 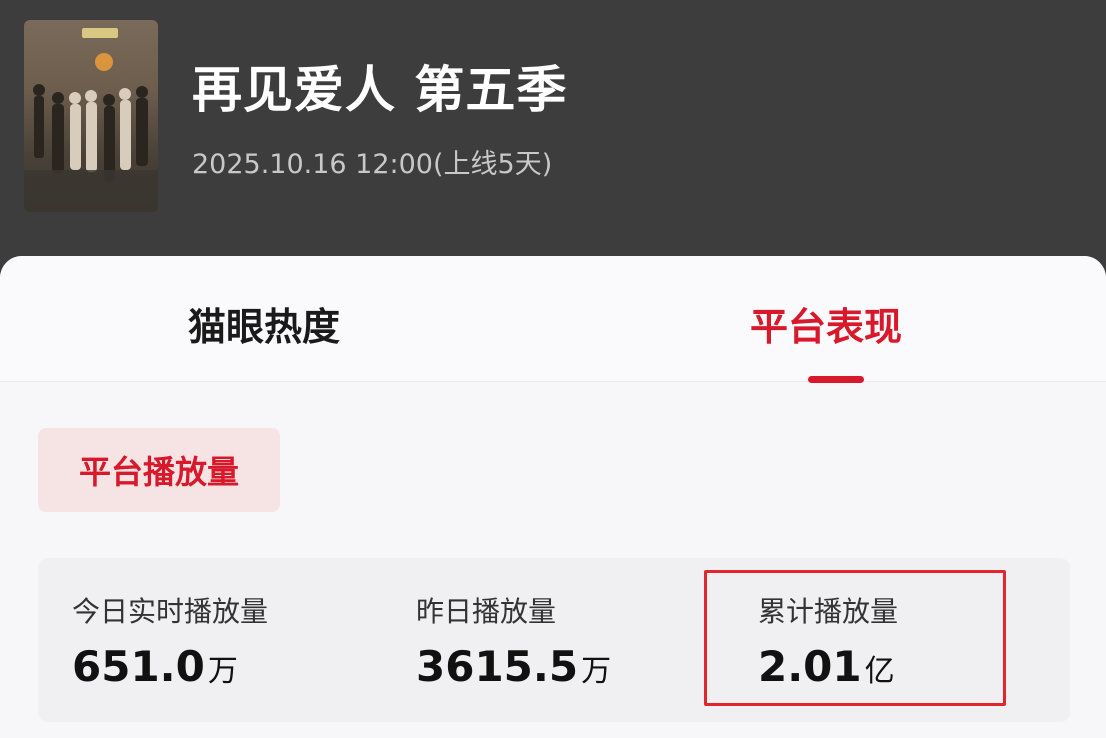 I want to click on stat-unit: 亿, so click(x=879, y=671).